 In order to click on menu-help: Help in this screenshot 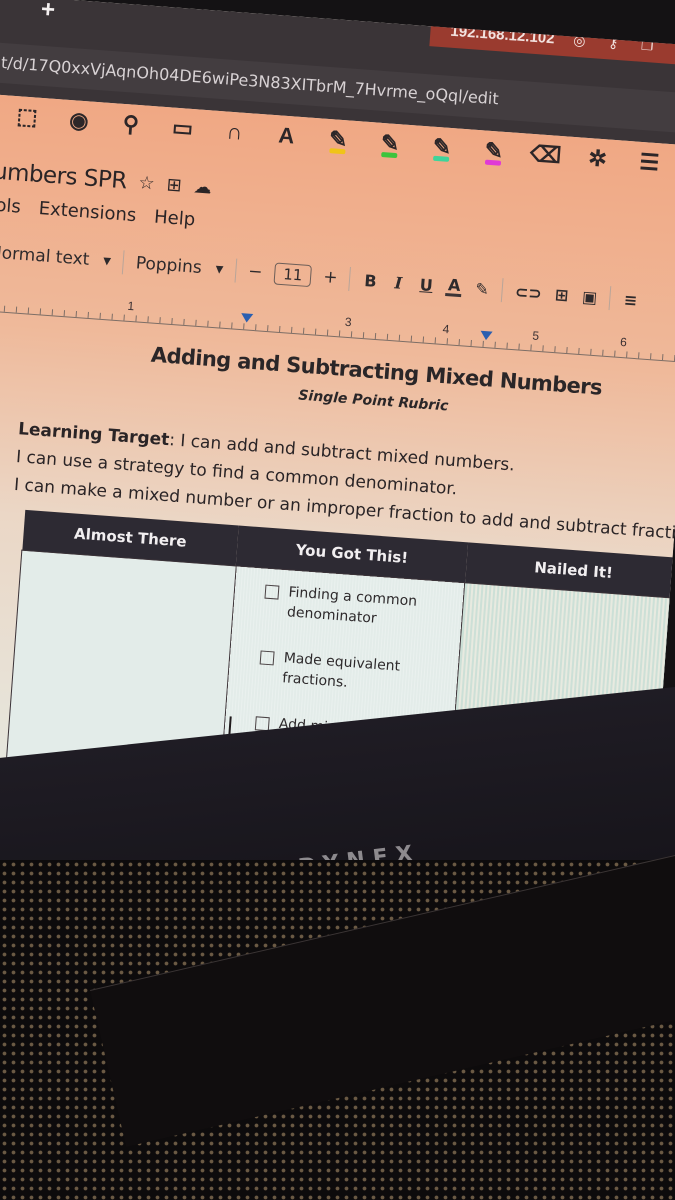, I will do `click(174, 219)`.